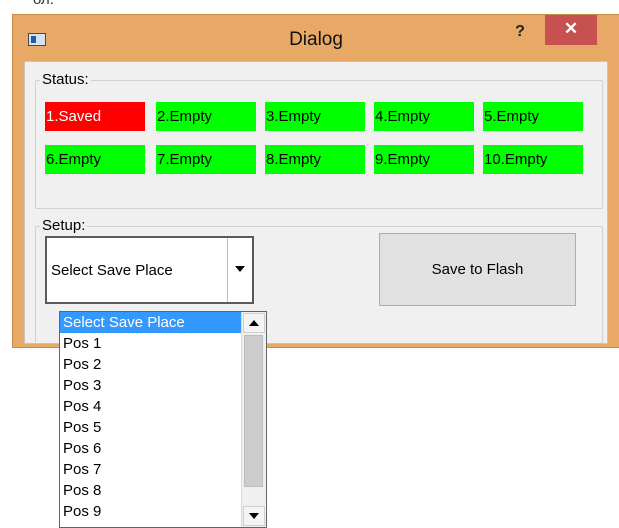 Image resolution: width=619 pixels, height=528 pixels. What do you see at coordinates (424, 159) in the screenshot?
I see `slot-9: 9.Empty` at bounding box center [424, 159].